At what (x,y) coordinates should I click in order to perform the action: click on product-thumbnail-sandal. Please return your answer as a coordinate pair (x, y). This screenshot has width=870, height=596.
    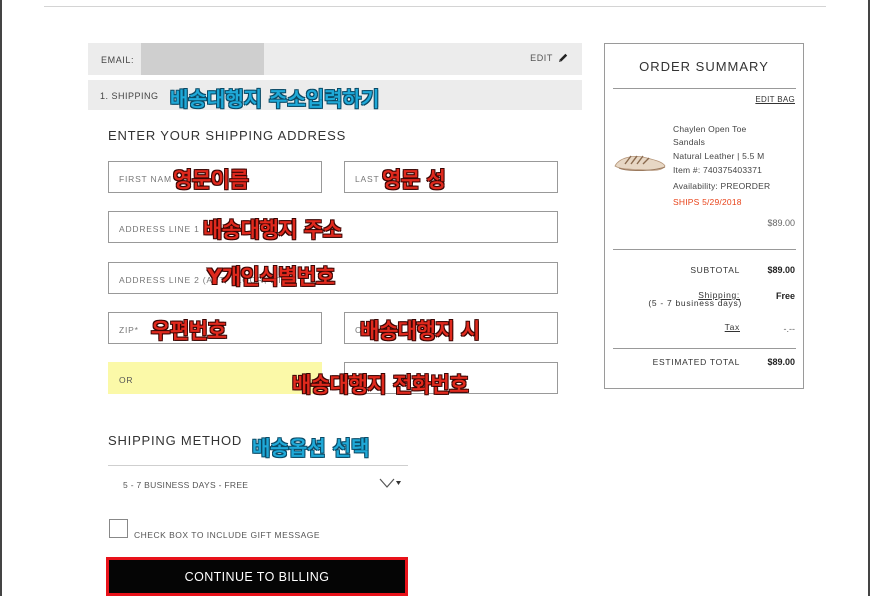
    Looking at the image, I should click on (640, 160).